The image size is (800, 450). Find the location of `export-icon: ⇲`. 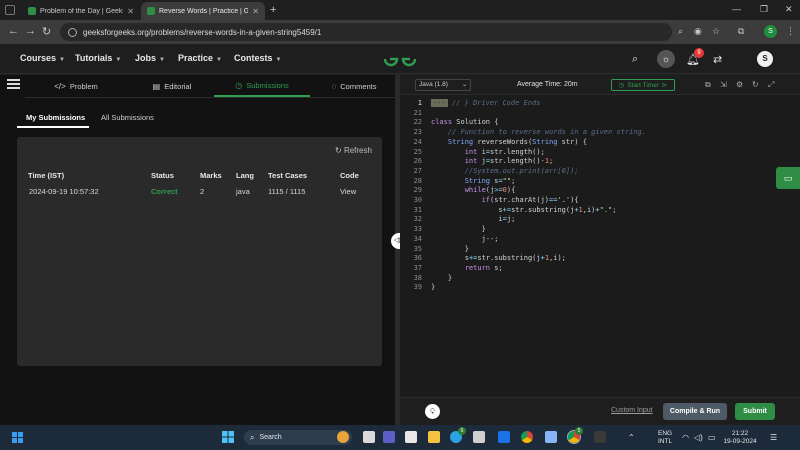

export-icon: ⇲ is located at coordinates (723, 84).